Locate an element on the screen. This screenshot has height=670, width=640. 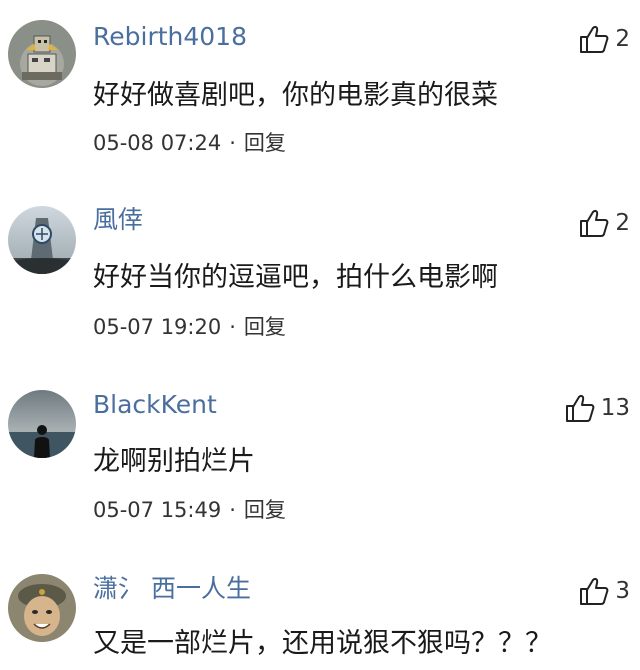
avatar-building-icon is located at coordinates (42, 240).